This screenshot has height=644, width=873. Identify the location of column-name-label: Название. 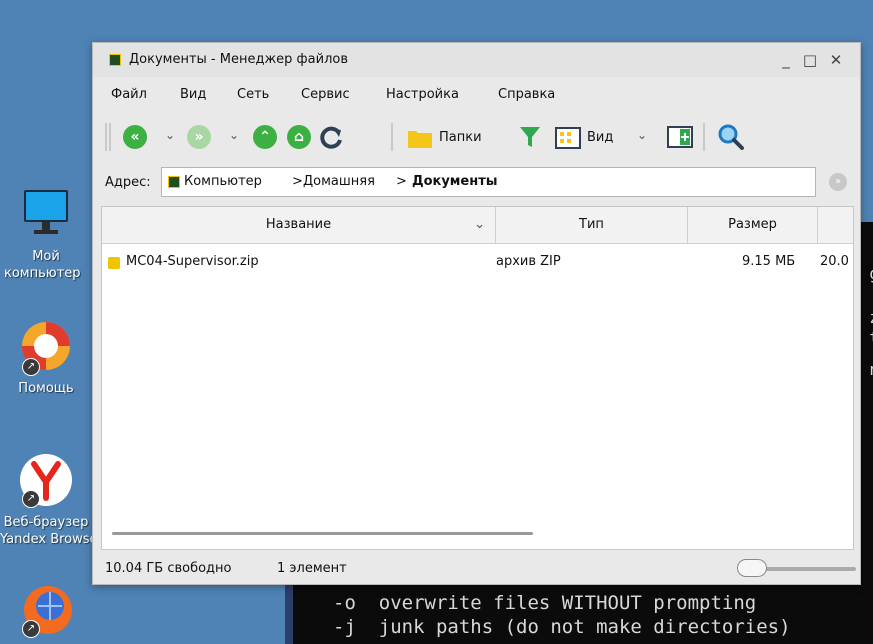
(298, 224).